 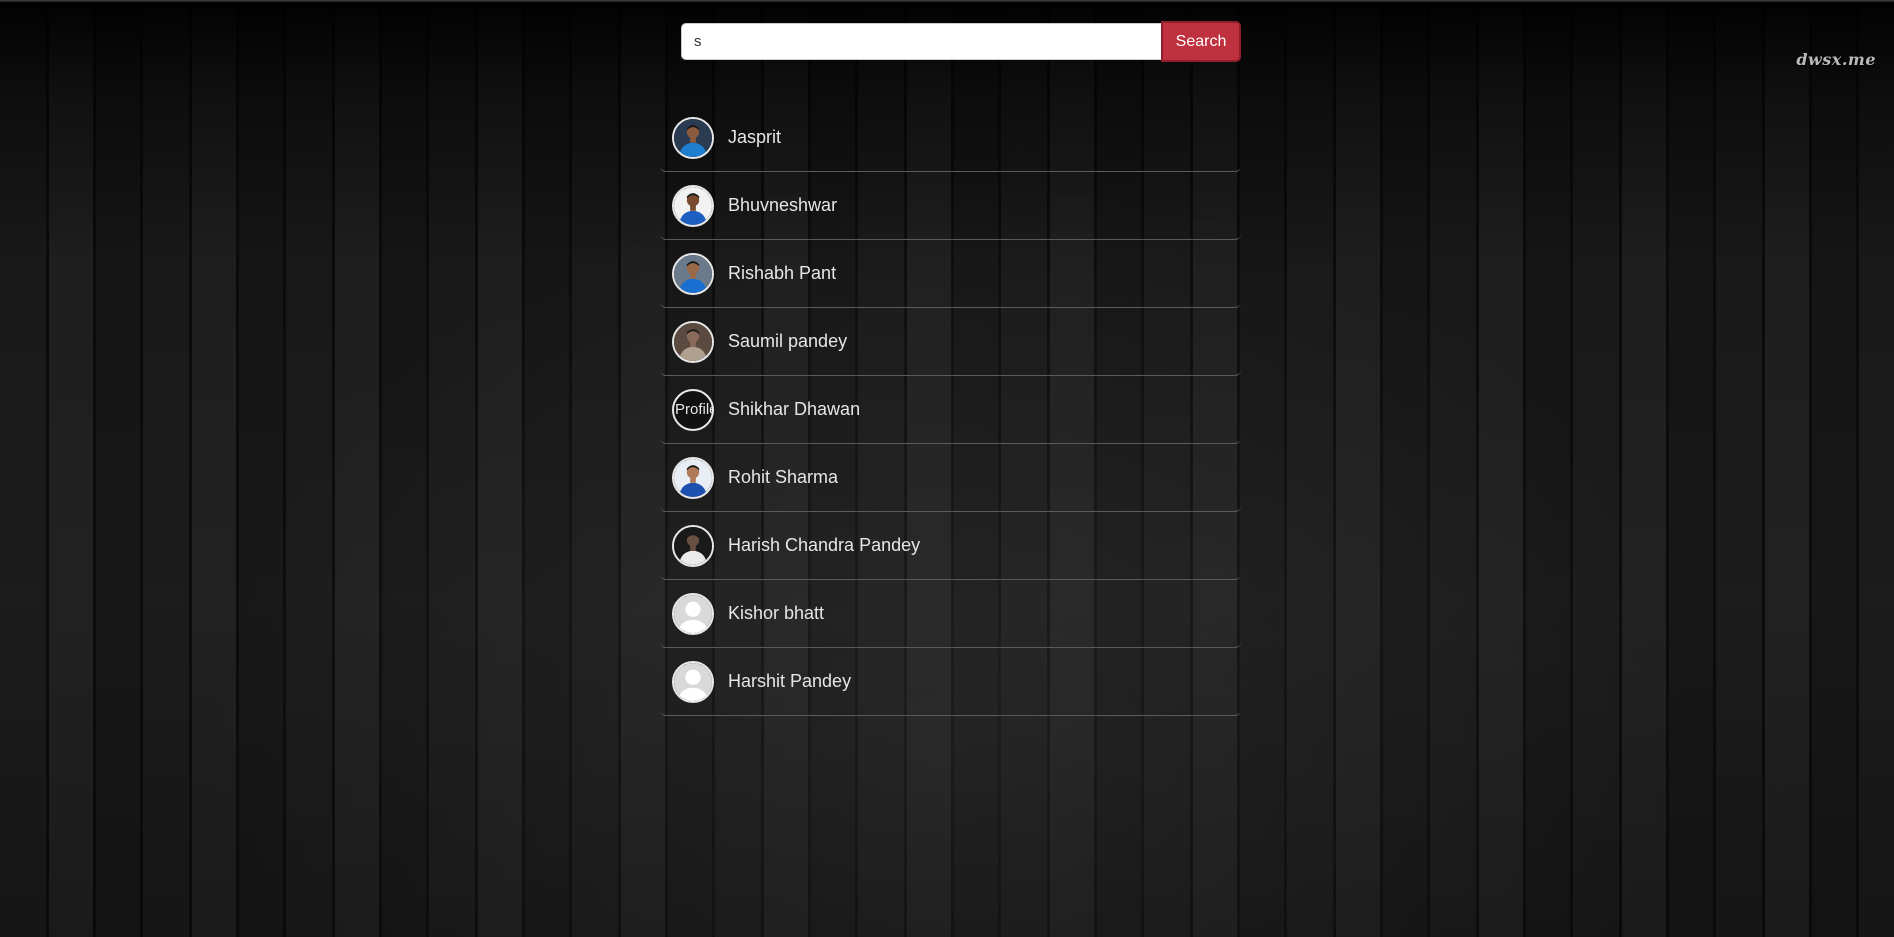 What do you see at coordinates (790, 681) in the screenshot?
I see `person-name: Harshit Pandey` at bounding box center [790, 681].